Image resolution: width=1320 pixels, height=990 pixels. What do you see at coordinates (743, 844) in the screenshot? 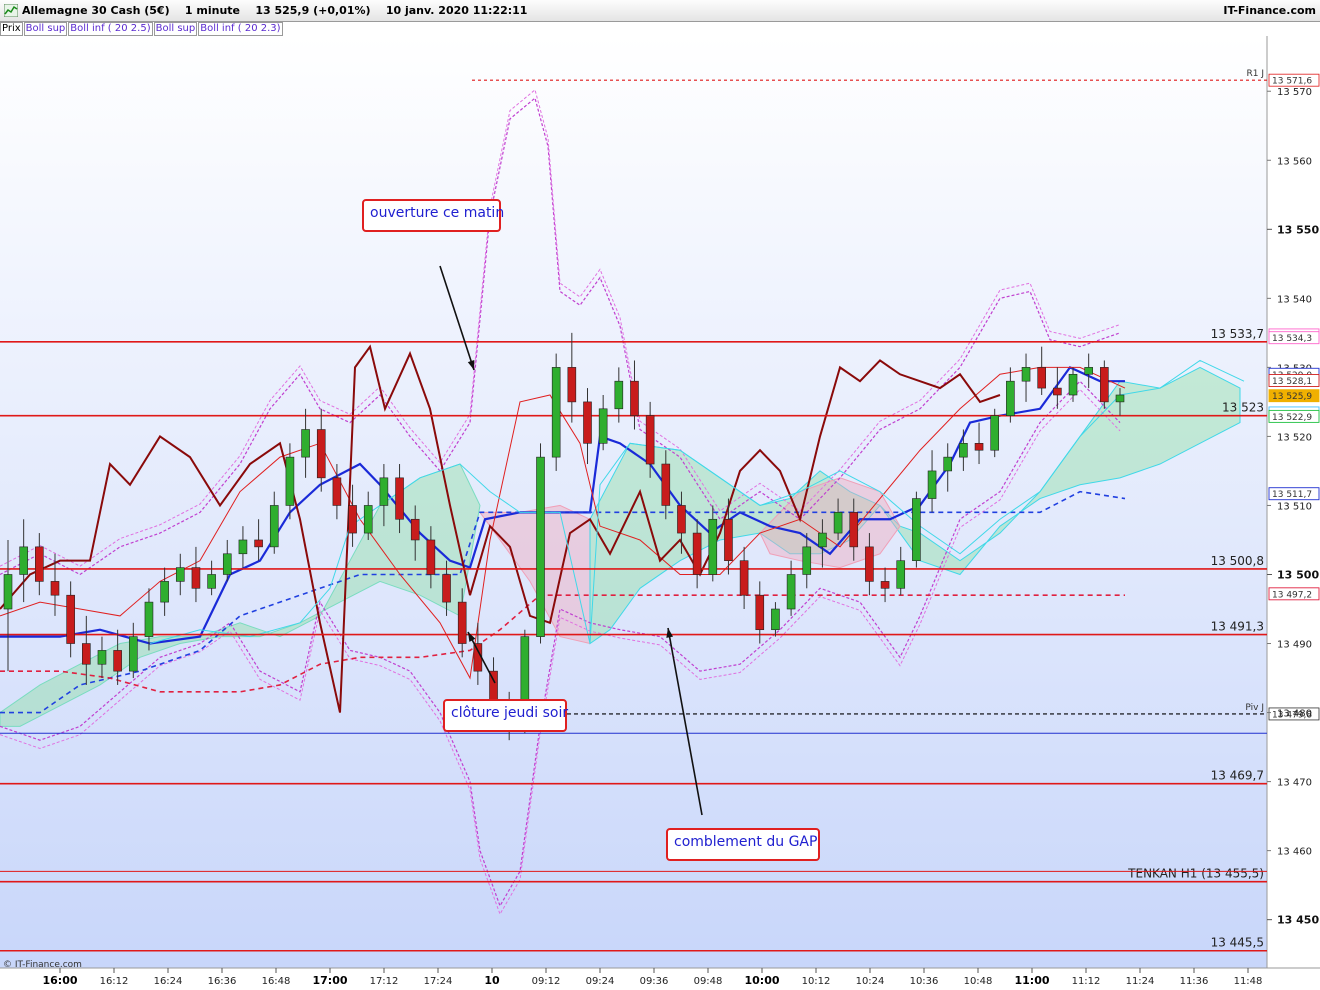
I see `annotation-comblement-gap: comblement du GAP` at bounding box center [743, 844].